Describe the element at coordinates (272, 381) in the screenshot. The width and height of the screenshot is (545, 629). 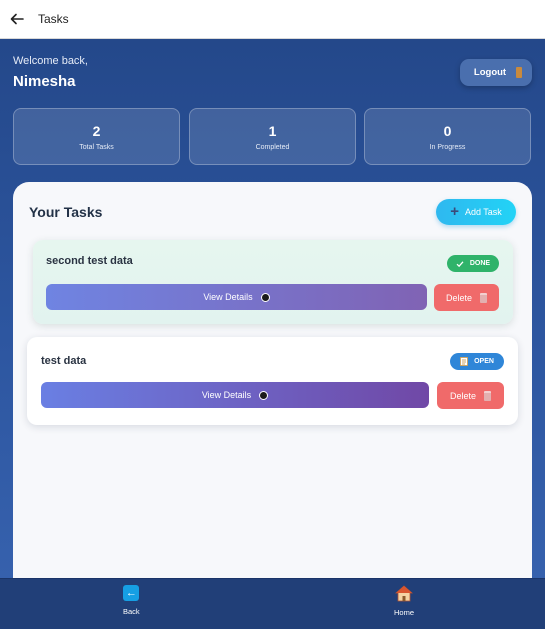
I see `task-card: test data OPEN View Details Delete` at that location.